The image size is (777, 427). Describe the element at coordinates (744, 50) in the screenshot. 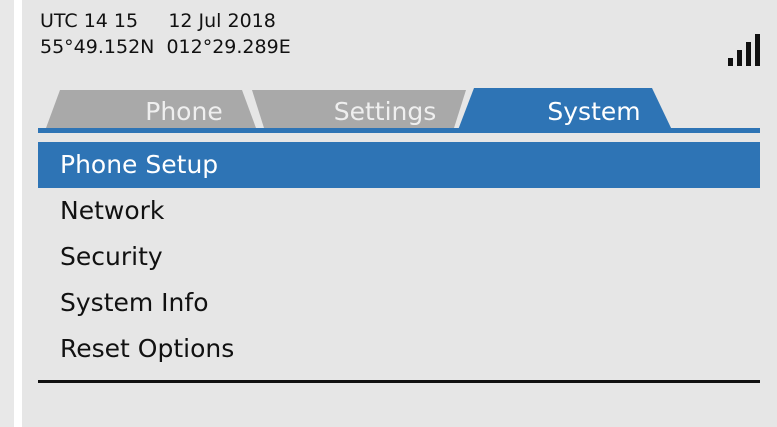

I see `signal-bars-icon` at that location.